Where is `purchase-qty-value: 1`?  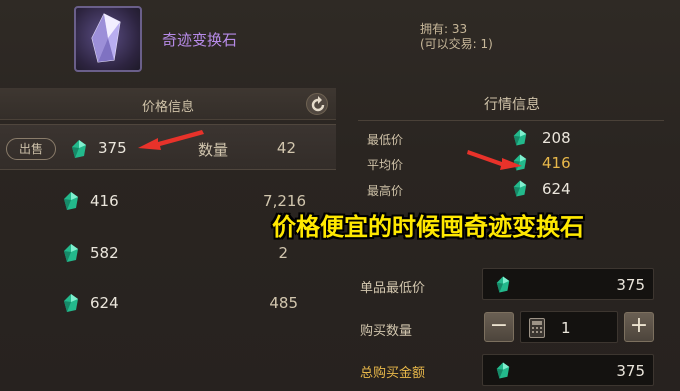 purchase-qty-value: 1 is located at coordinates (566, 328).